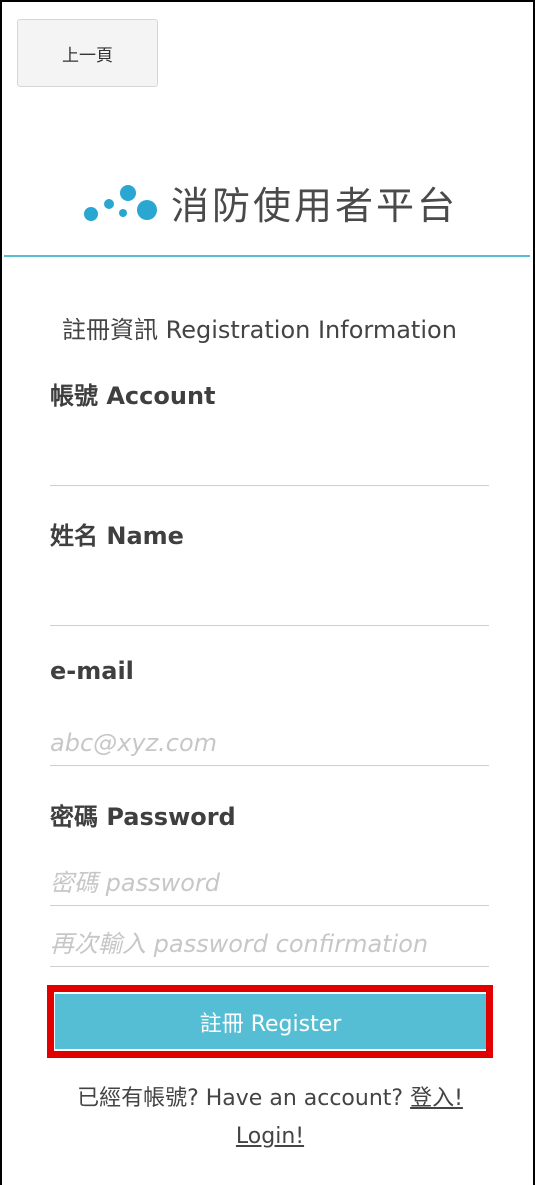  I want to click on account-input, so click(269, 463).